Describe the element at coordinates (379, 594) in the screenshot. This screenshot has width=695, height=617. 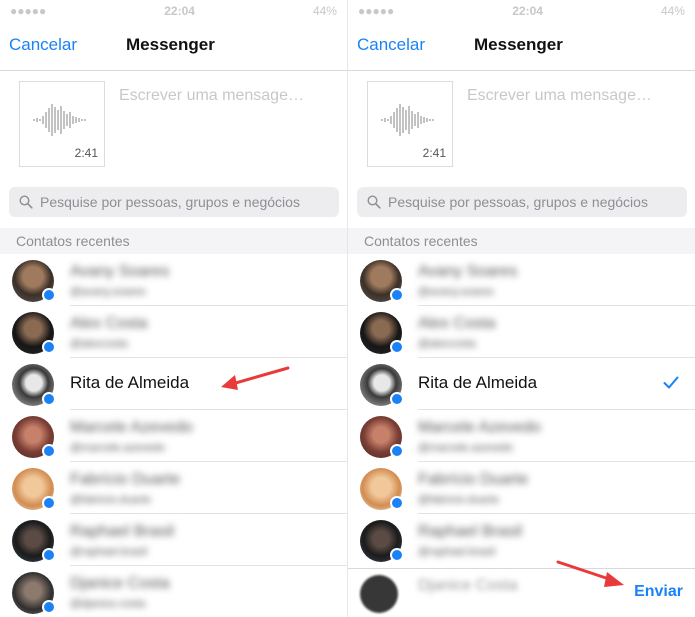
I see `avatar` at that location.